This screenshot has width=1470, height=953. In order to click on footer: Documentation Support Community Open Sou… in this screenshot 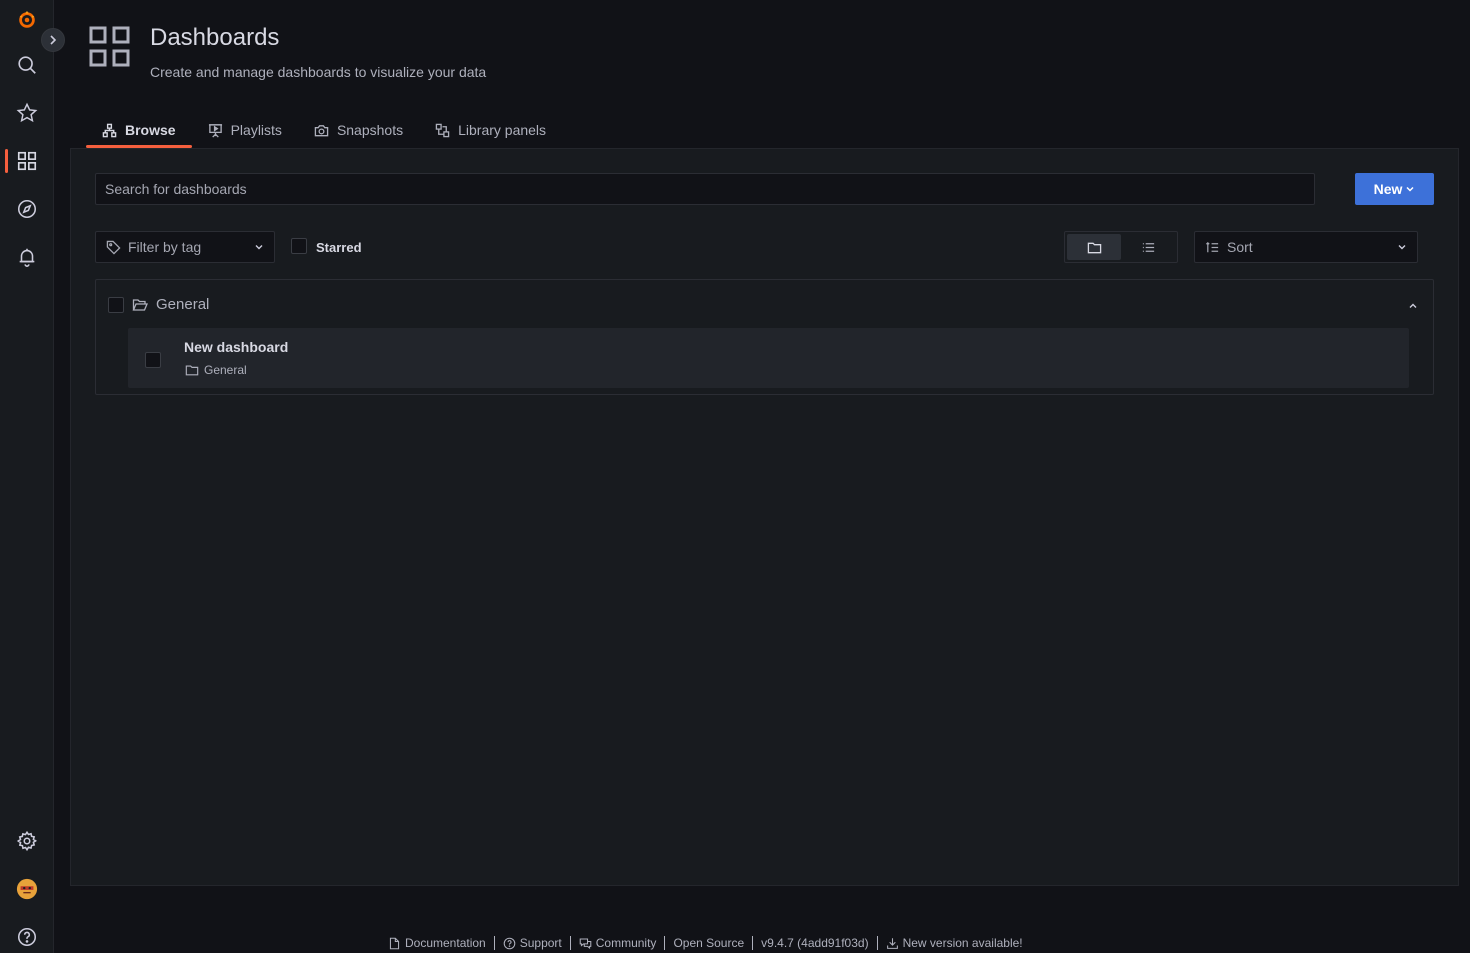, I will do `click(705, 943)`.